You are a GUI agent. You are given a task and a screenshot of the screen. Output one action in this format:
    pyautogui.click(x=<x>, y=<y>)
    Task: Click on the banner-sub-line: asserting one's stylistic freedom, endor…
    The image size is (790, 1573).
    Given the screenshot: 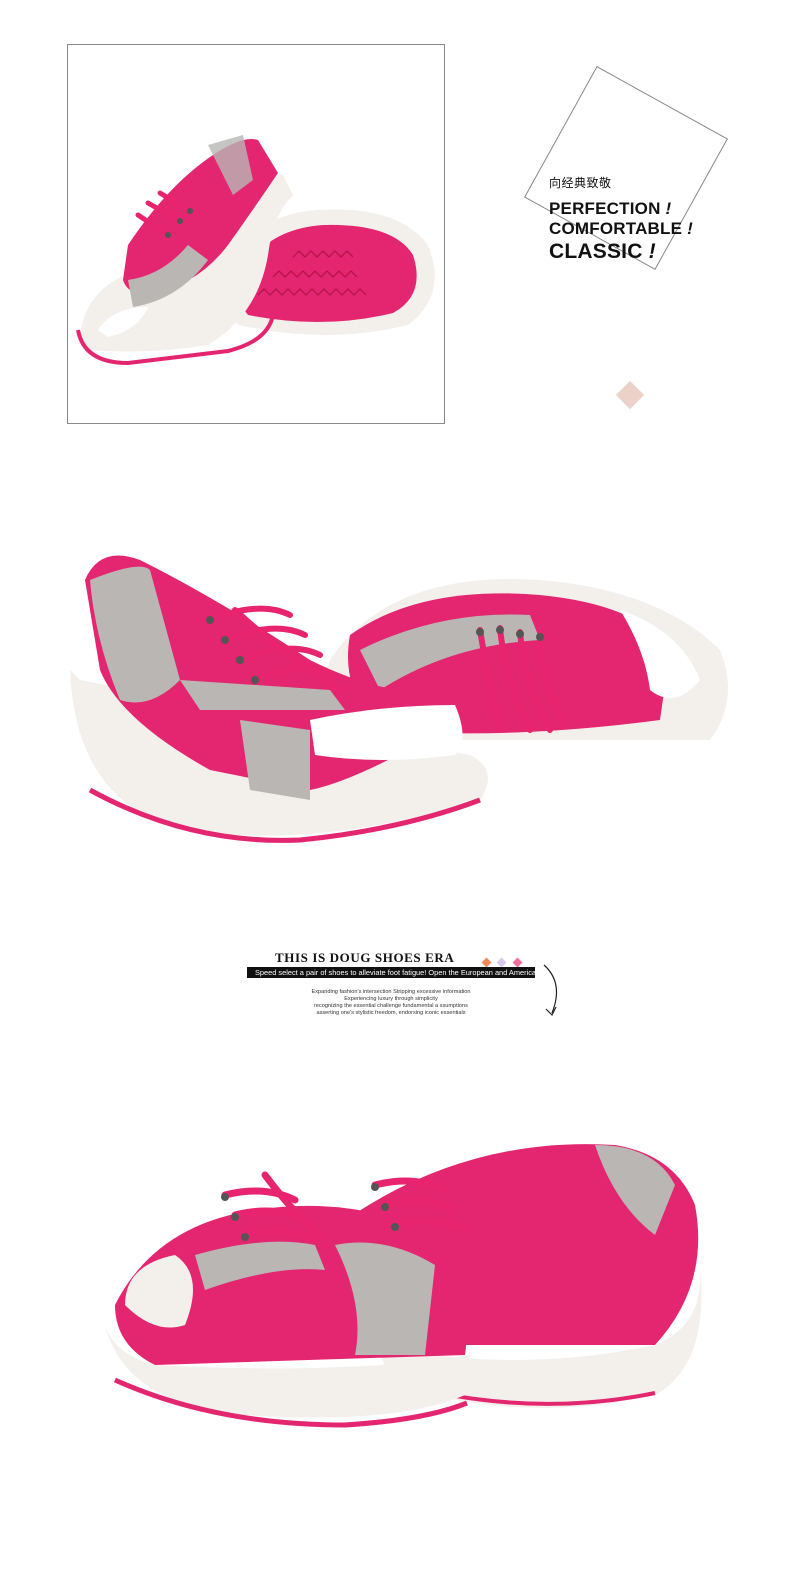 What is the action you would take?
    pyautogui.click(x=391, y=1013)
    